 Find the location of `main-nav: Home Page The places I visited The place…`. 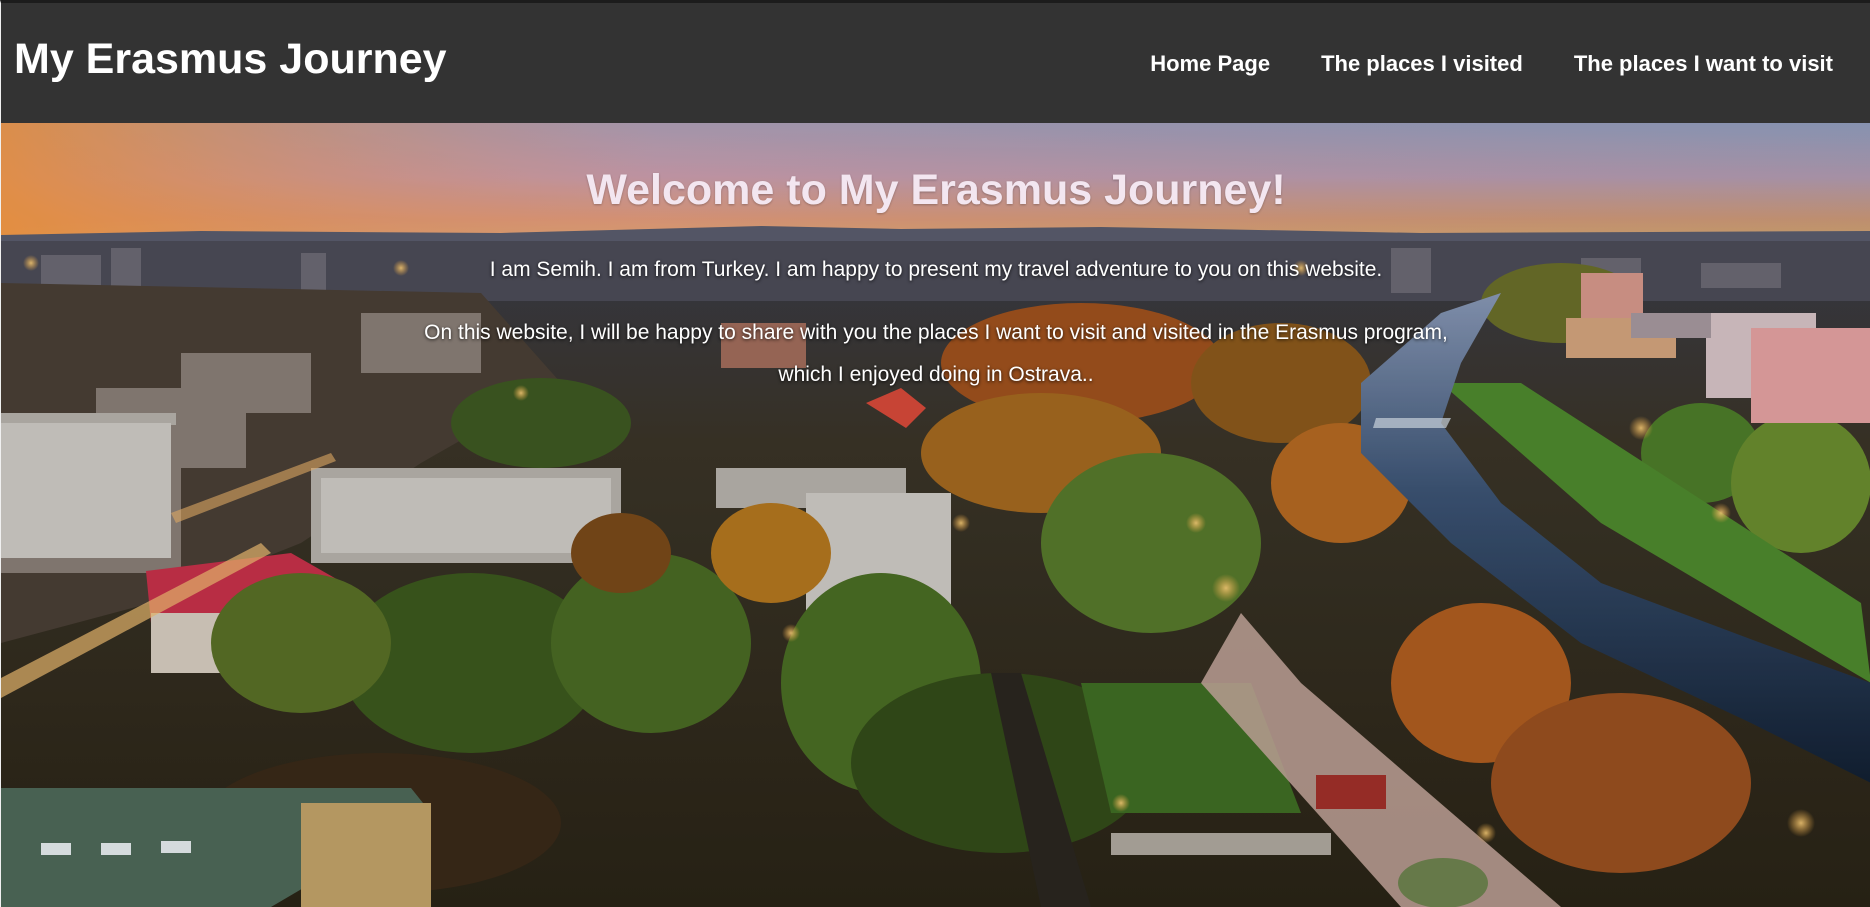

main-nav: Home Page The places I visited The place… is located at coordinates (1491, 64).